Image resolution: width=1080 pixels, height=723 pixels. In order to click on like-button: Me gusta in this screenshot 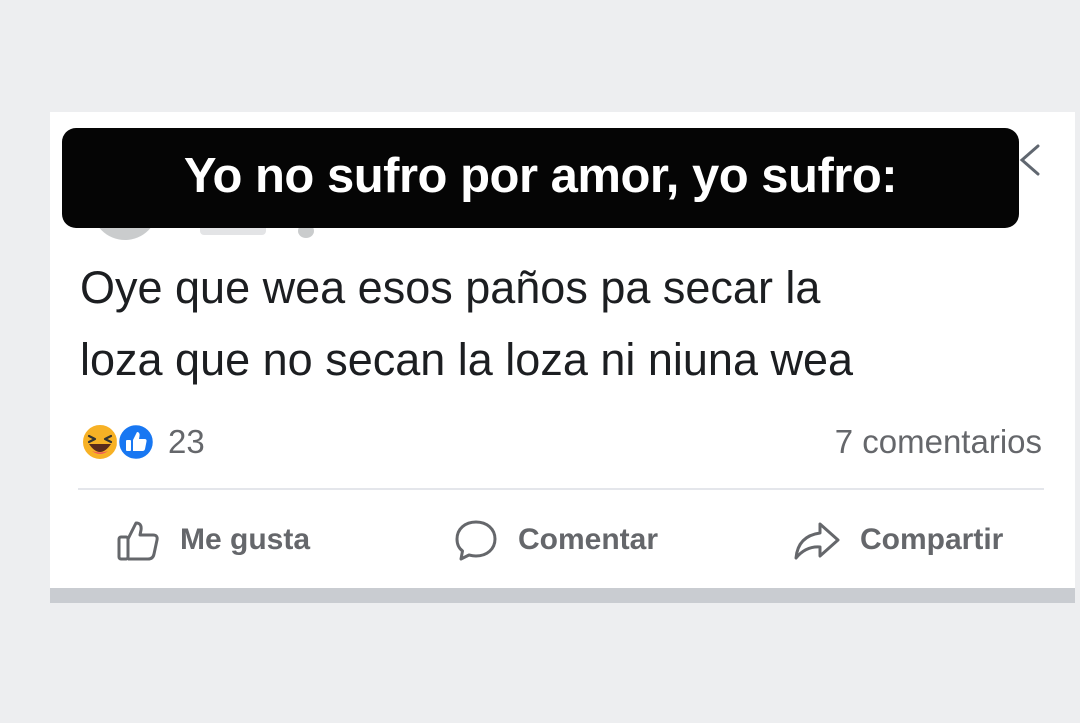, I will do `click(212, 540)`.